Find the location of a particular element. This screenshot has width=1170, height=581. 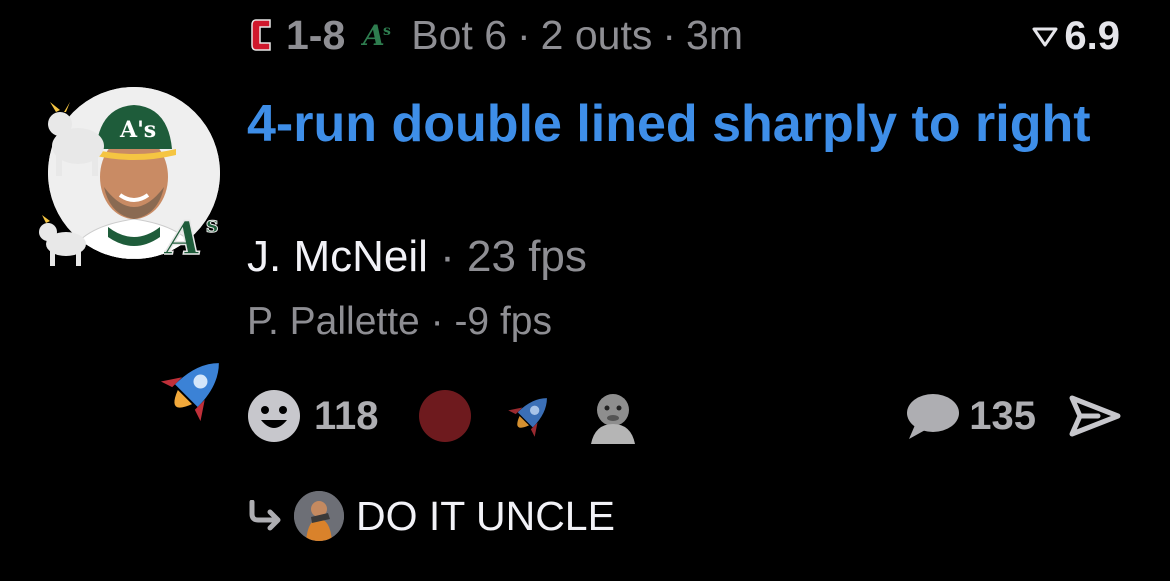

share-send-icon is located at coordinates (1095, 416).